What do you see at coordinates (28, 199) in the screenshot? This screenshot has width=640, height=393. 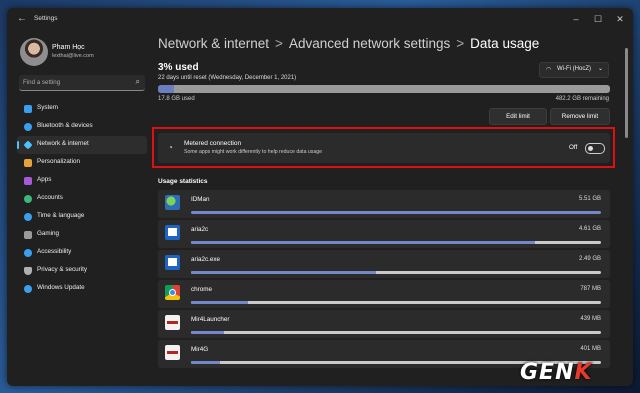 I see `person-icon` at bounding box center [28, 199].